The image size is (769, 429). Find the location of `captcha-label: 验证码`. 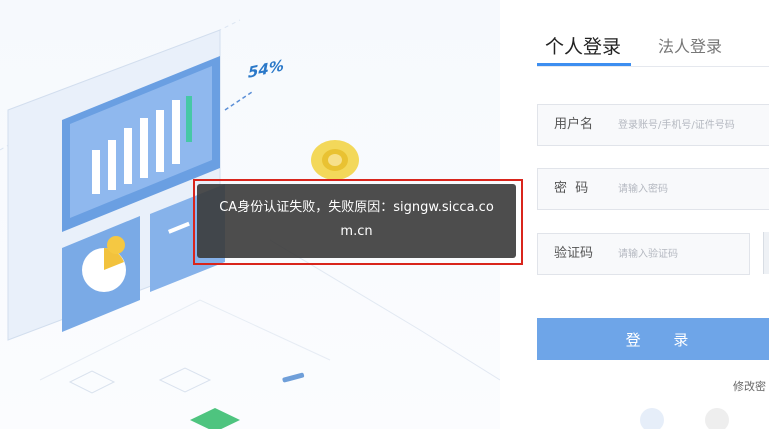

captcha-label: 验证码 is located at coordinates (574, 253).